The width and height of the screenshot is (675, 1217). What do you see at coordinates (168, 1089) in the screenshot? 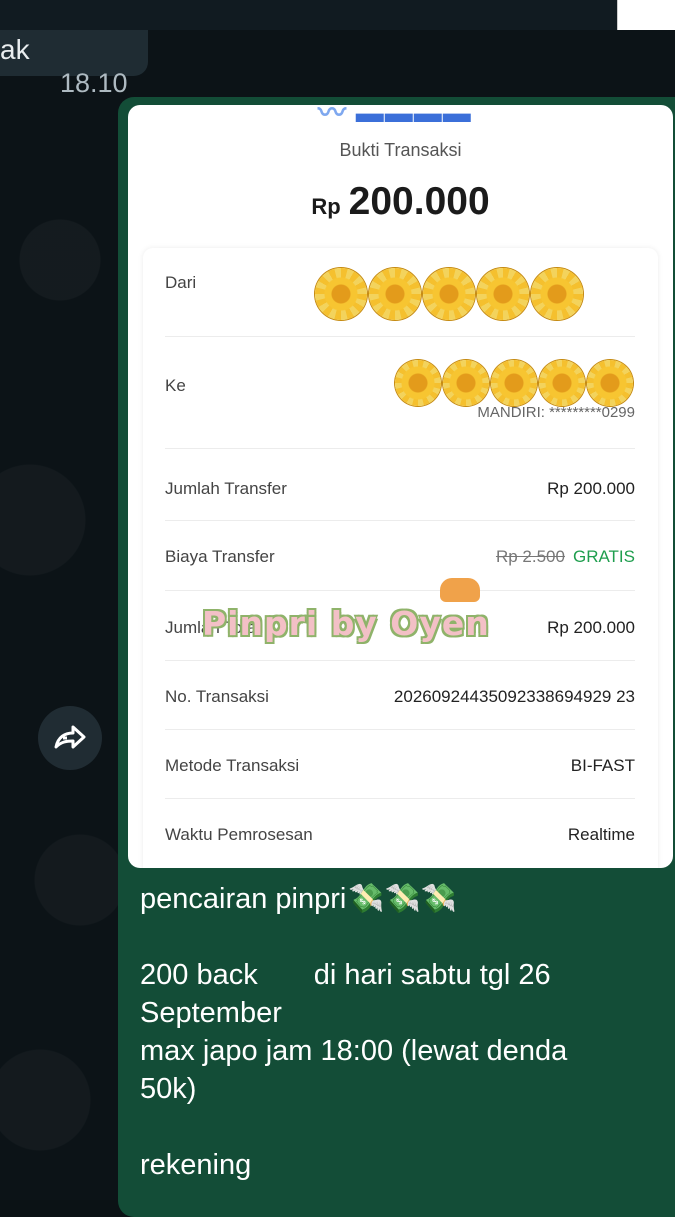
I see `message-line: 50k)` at bounding box center [168, 1089].